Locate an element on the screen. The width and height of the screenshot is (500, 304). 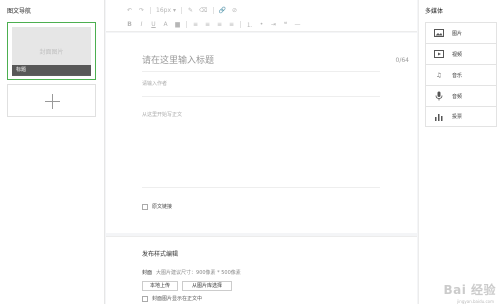
italic-icon: I is located at coordinates (141, 24).